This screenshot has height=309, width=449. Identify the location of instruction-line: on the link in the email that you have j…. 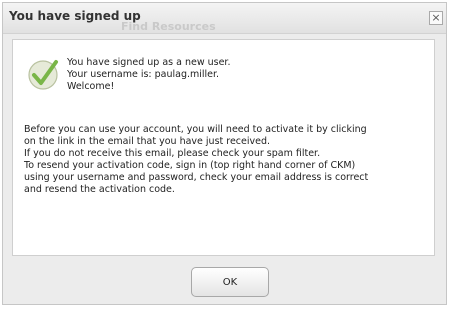
(147, 141).